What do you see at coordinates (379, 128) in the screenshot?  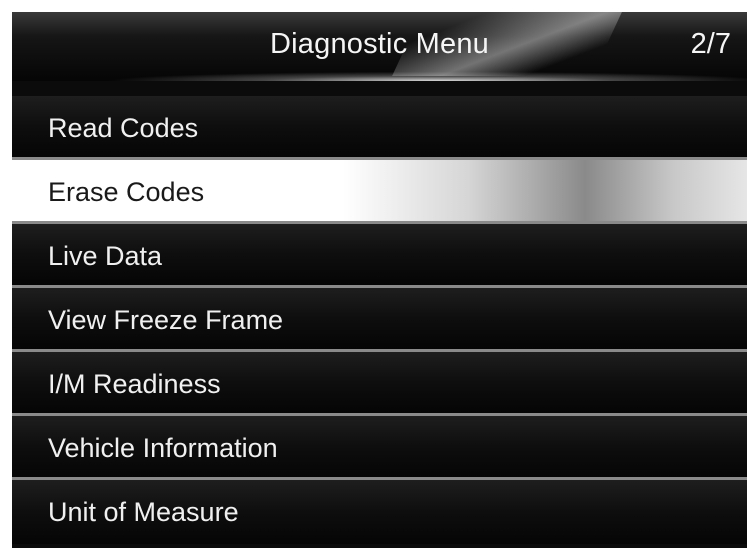 I see `menu-item-read-codes: Read Codes` at bounding box center [379, 128].